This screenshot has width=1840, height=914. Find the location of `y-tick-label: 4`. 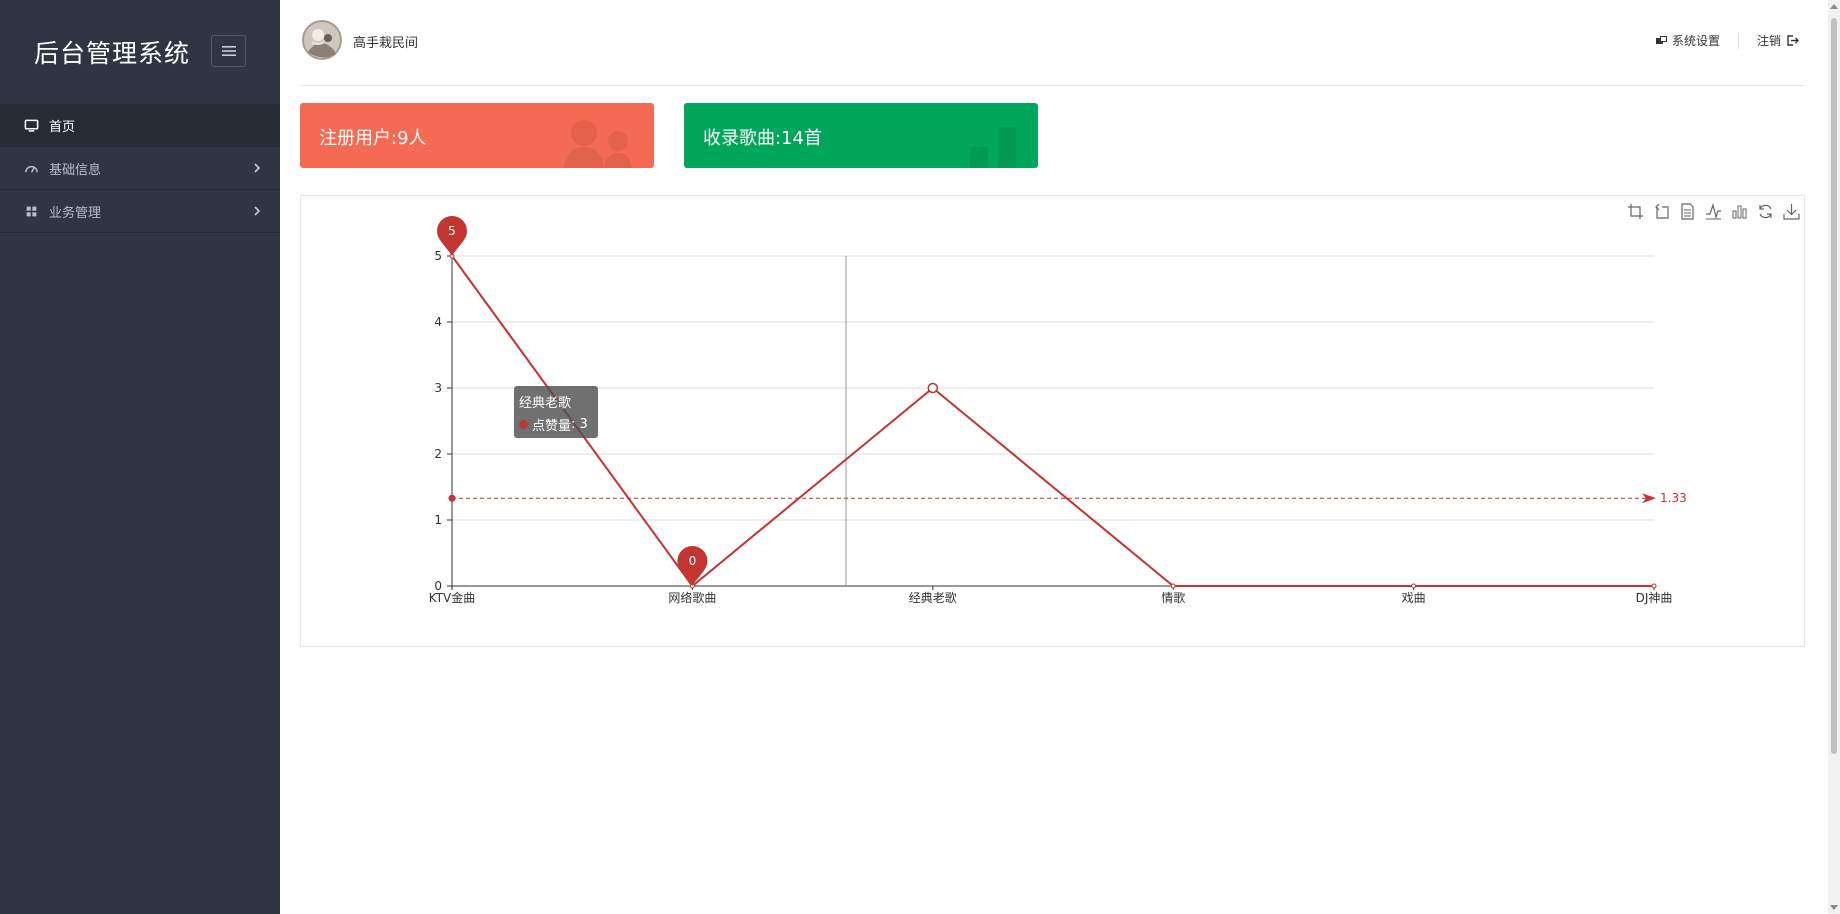

y-tick-label: 4 is located at coordinates (438, 322).